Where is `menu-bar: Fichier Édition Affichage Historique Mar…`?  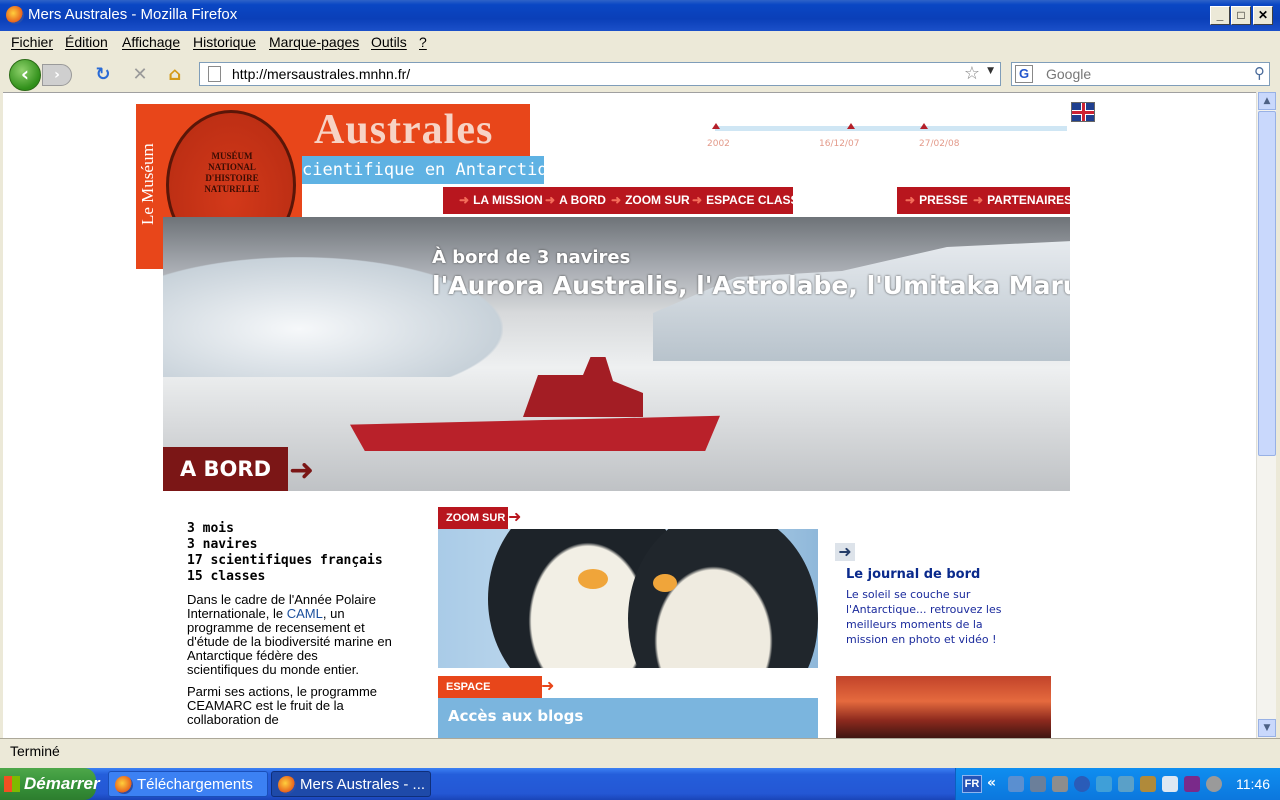 menu-bar: Fichier Édition Affichage Historique Mar… is located at coordinates (640, 43).